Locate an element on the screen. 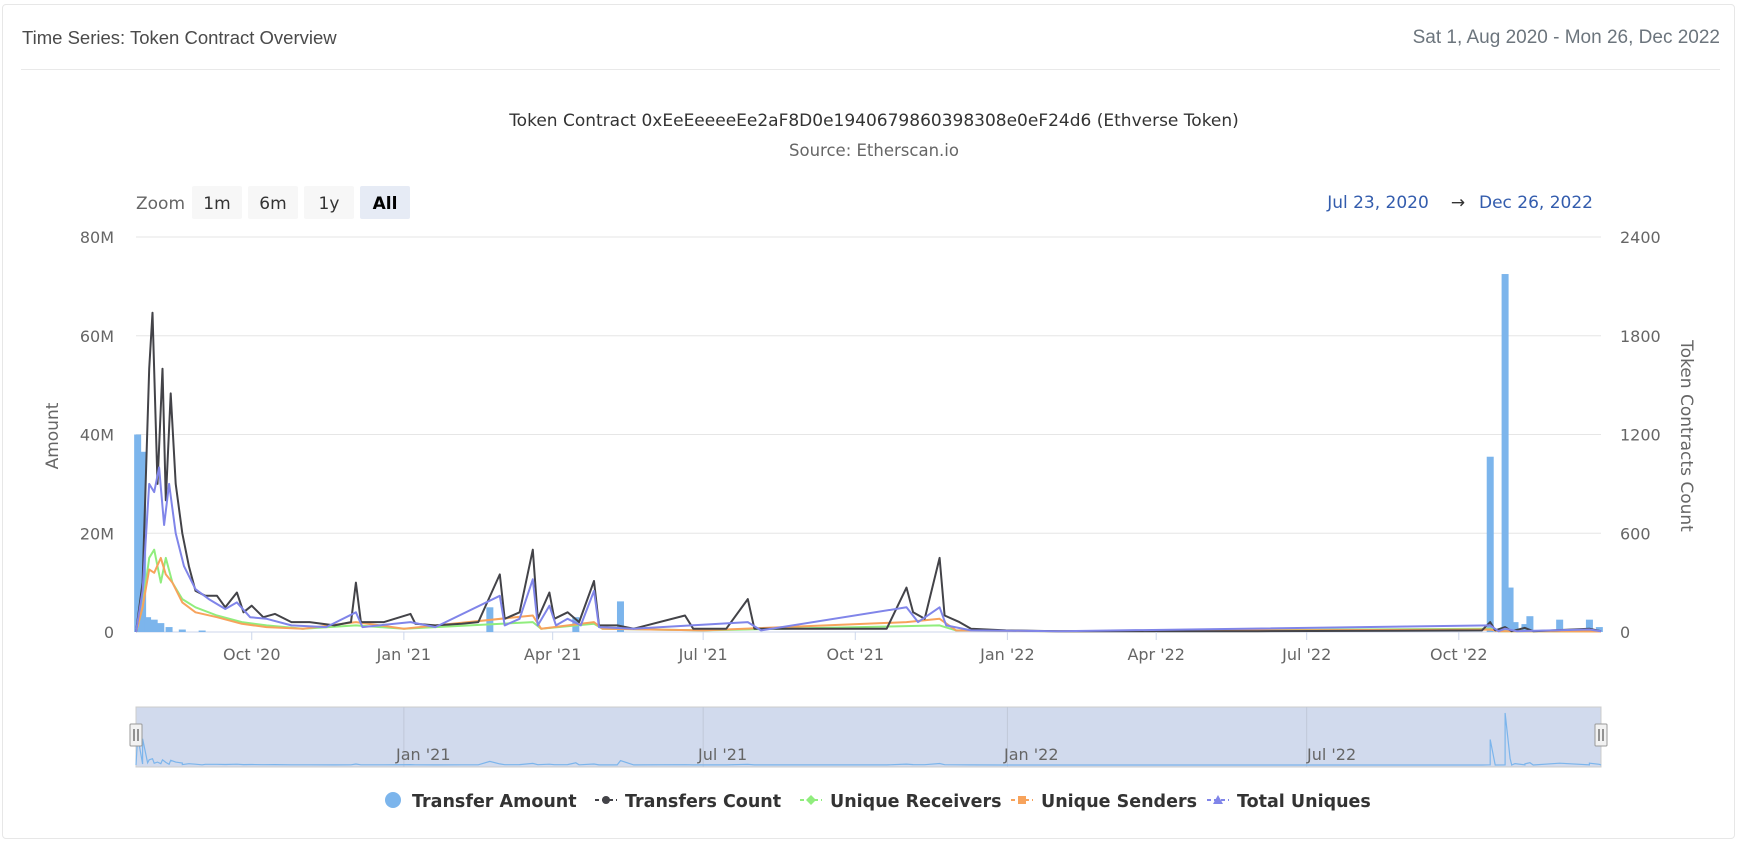  chart-subtitle: Source: Etherscan.io is located at coordinates (874, 150).